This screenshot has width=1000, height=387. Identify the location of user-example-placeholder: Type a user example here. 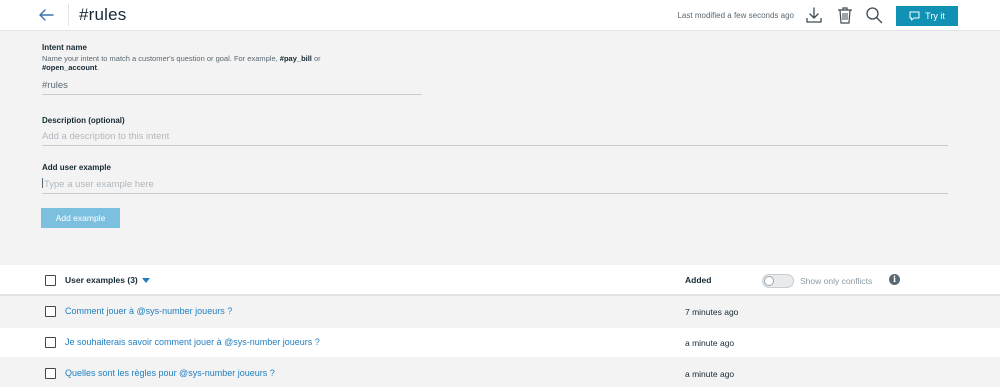
(99, 184).